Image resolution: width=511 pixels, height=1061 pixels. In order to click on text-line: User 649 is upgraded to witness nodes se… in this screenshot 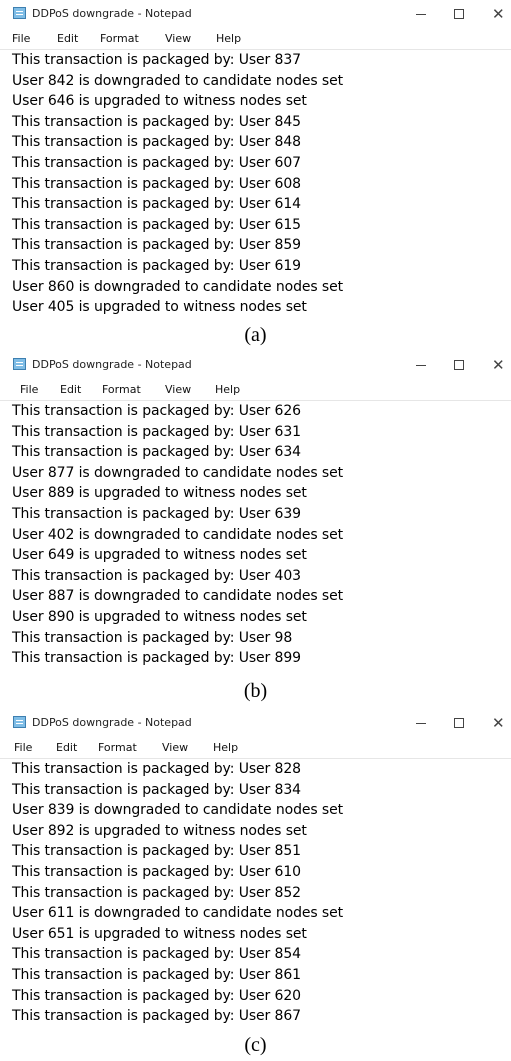, I will do `click(159, 555)`.